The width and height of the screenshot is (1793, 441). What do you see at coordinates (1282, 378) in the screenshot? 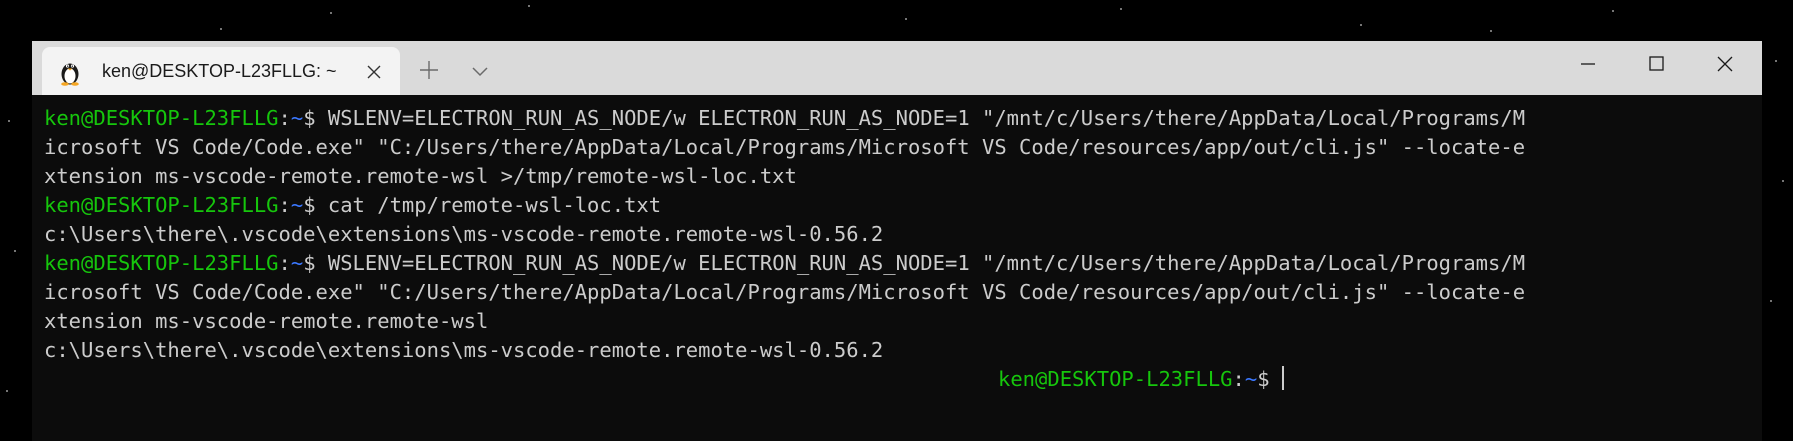
I see `text-cursor` at bounding box center [1282, 378].